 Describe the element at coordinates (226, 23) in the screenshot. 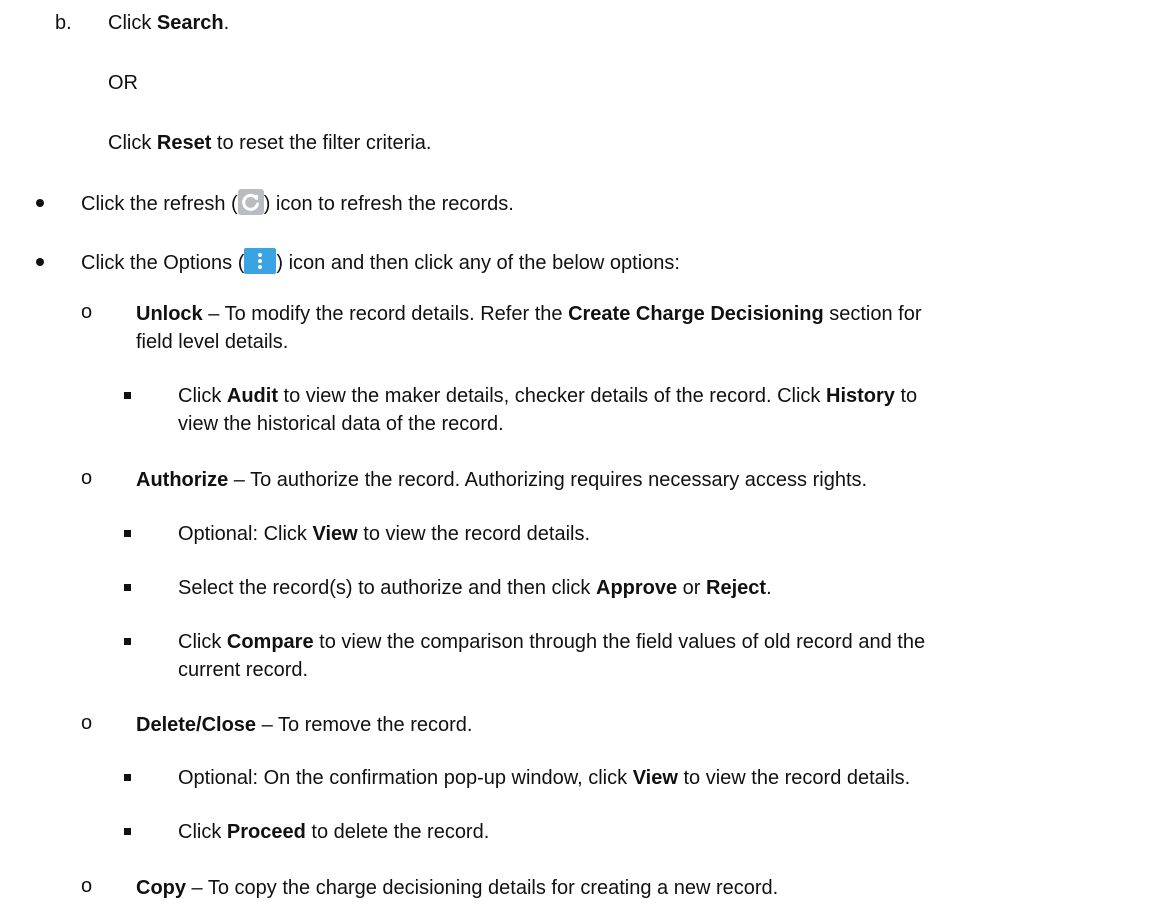

I see `step-b-text2: .` at that location.